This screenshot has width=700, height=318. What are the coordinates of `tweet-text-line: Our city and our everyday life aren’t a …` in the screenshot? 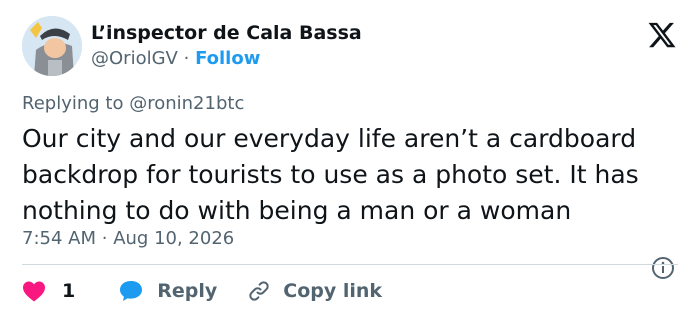 It's located at (329, 138).